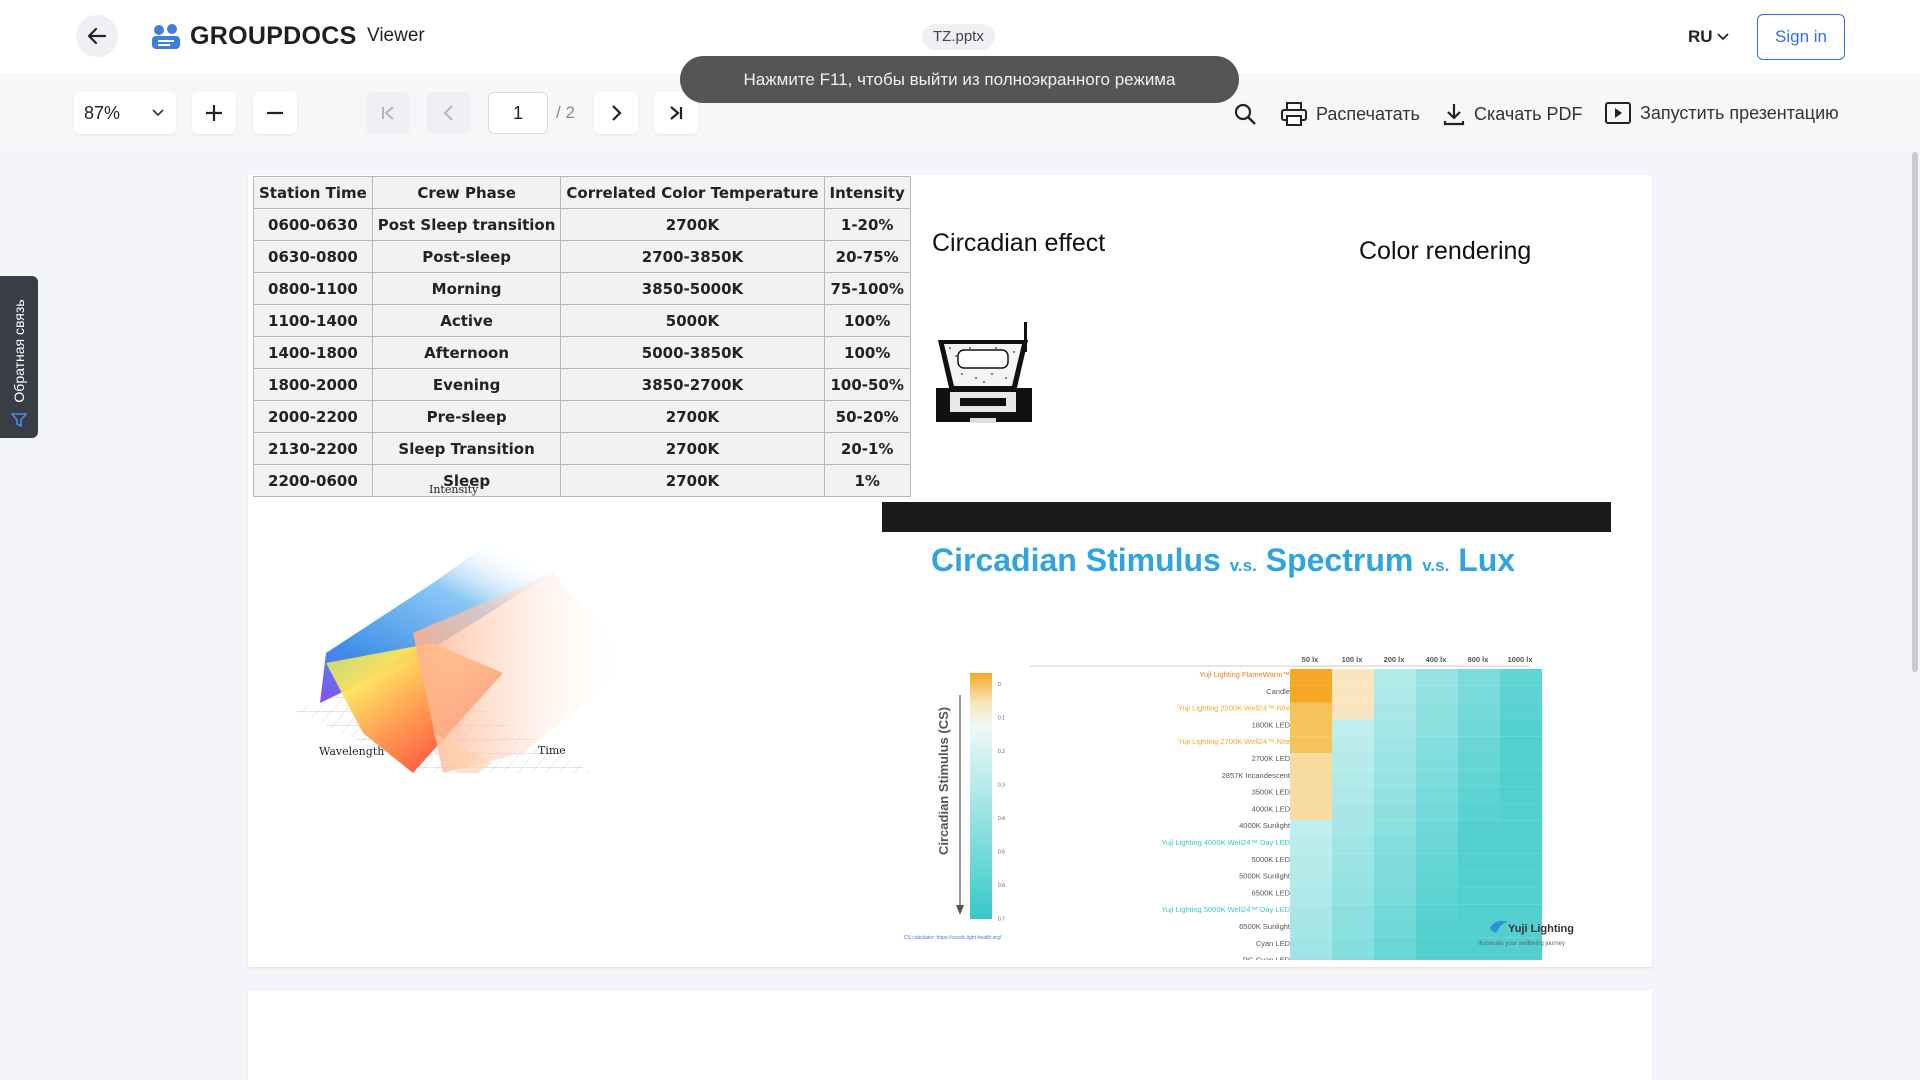 Image resolution: width=1920 pixels, height=1080 pixels. I want to click on axis-label-time: Time, so click(552, 750).